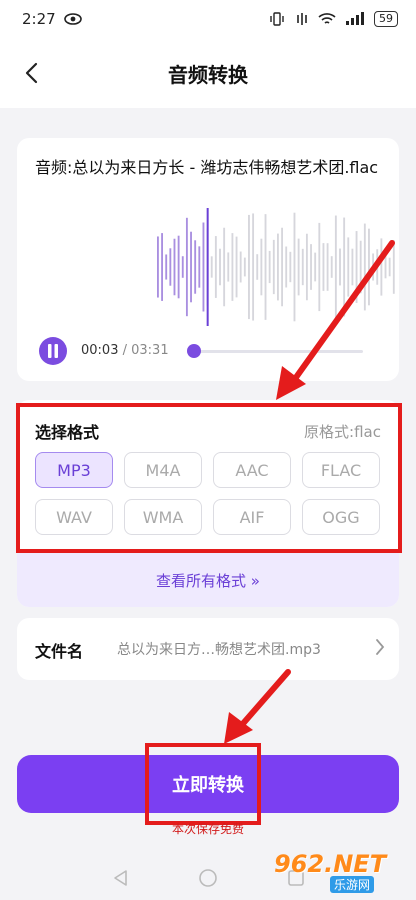 The height and width of the screenshot is (900, 416). I want to click on back-button, so click(31, 73).